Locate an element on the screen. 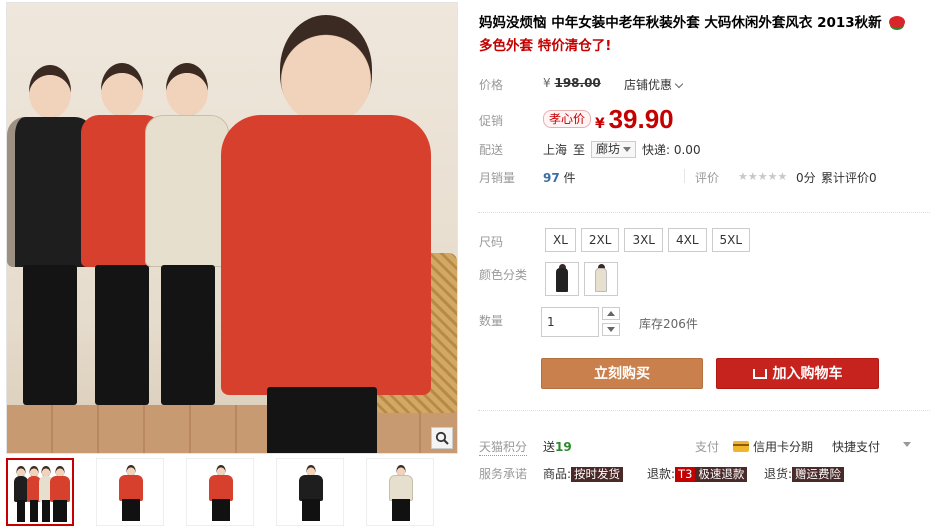  size-row: 尺码 XL 2XL 3XL 4XL 5XL is located at coordinates (699, 240).